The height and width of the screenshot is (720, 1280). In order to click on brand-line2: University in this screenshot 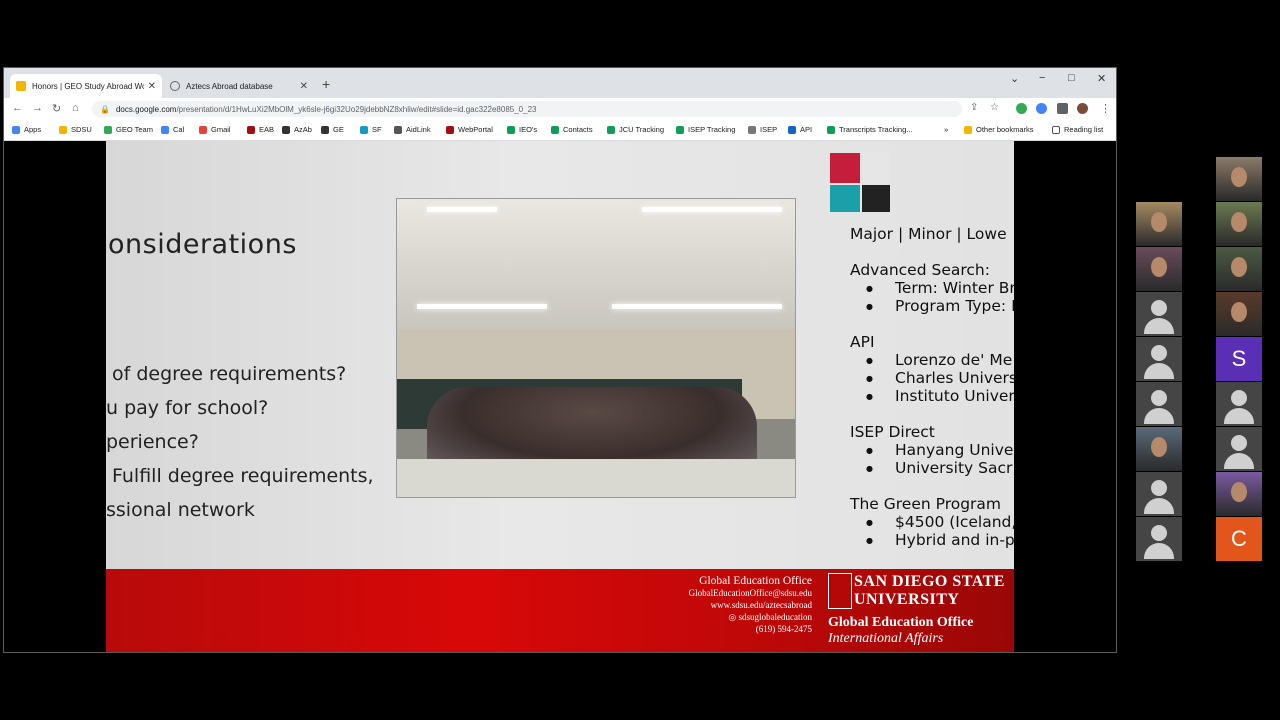, I will do `click(907, 599)`.